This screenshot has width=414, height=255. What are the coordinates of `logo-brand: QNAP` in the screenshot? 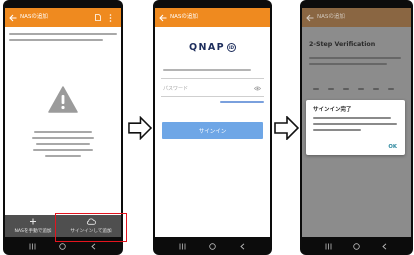 It's located at (207, 47).